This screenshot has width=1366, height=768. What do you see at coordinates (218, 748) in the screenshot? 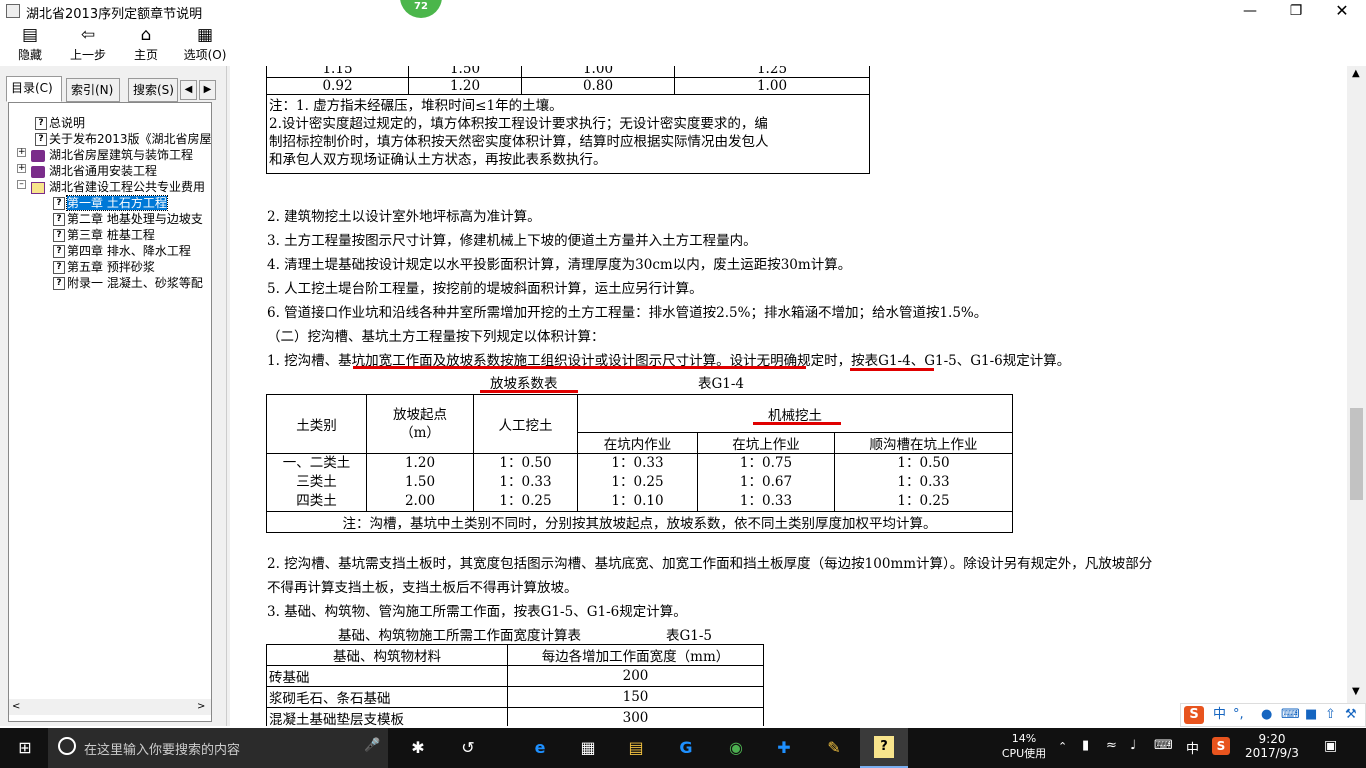
I see `taskbar-search-box: 在这里输入你要搜索的内容 🎤` at bounding box center [218, 748].